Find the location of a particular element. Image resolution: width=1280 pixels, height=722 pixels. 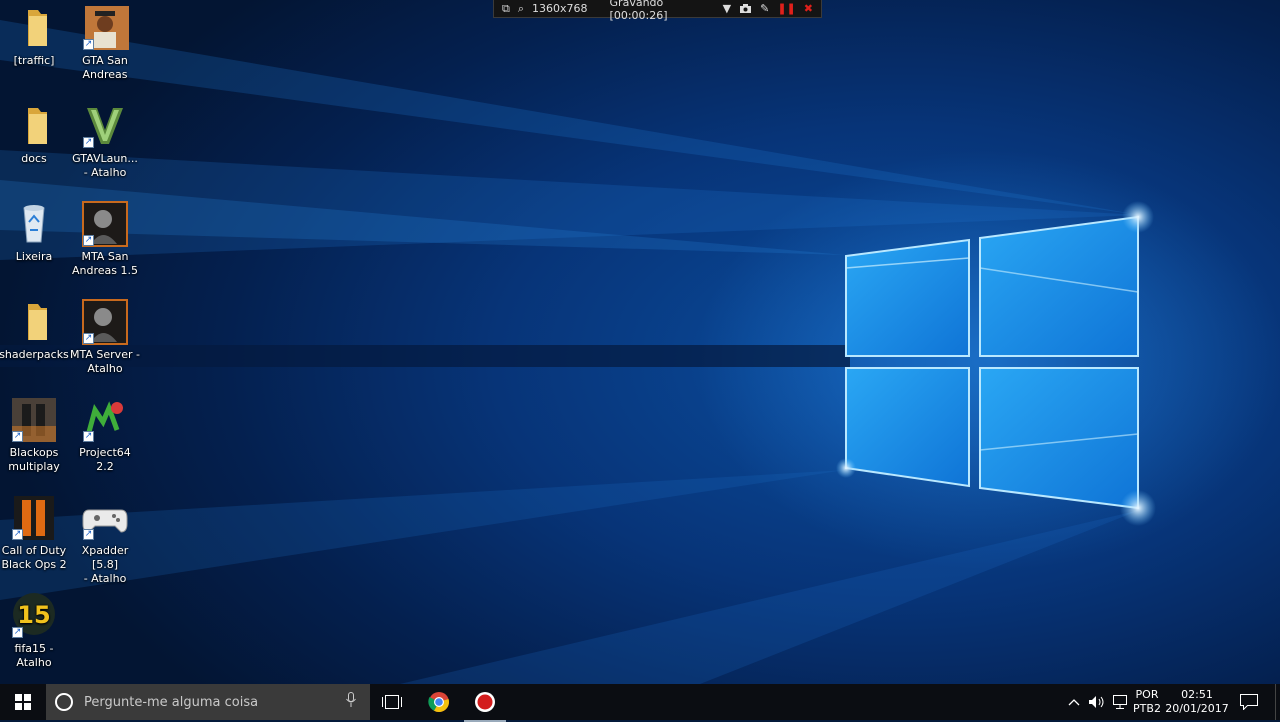

desktop-icon-fifa15: 15 ↗ fifa15 - Atalho is located at coordinates (35, 631).